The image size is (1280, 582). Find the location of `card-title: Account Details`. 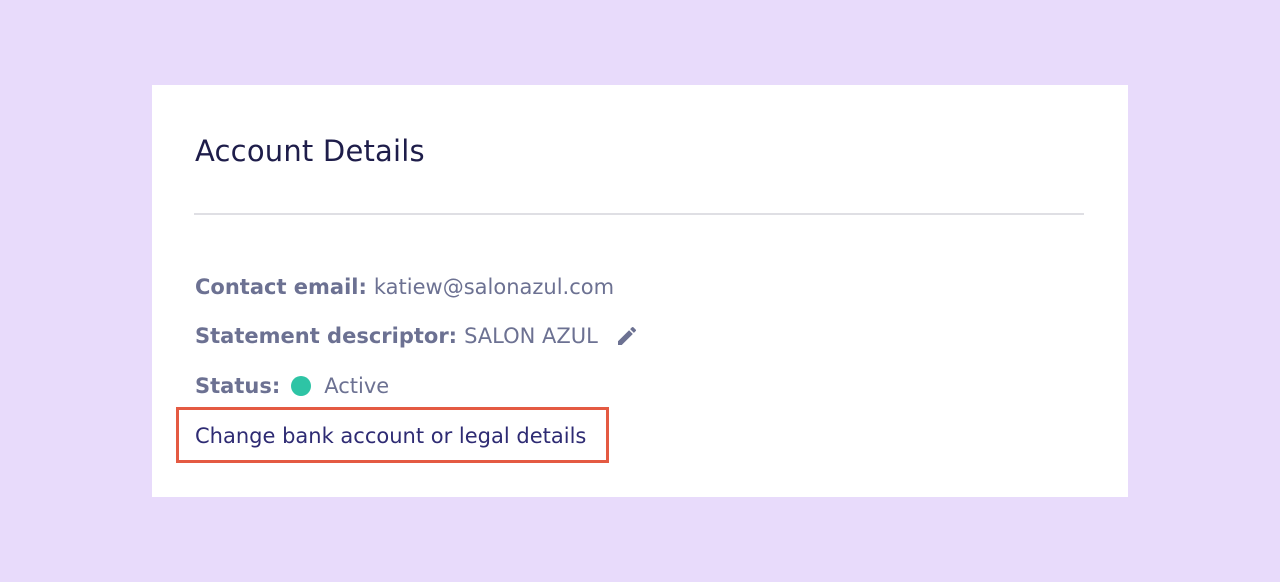

card-title: Account Details is located at coordinates (310, 151).